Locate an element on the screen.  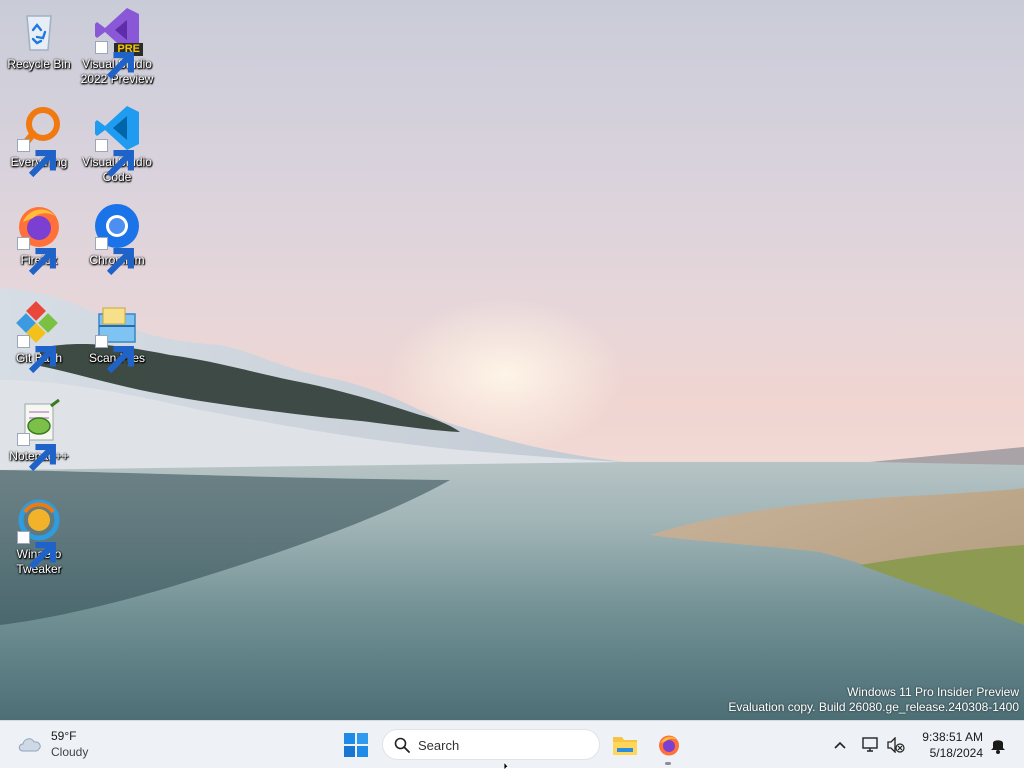
weather-widget: 59°F Cloudy is located at coordinates (59, 745).